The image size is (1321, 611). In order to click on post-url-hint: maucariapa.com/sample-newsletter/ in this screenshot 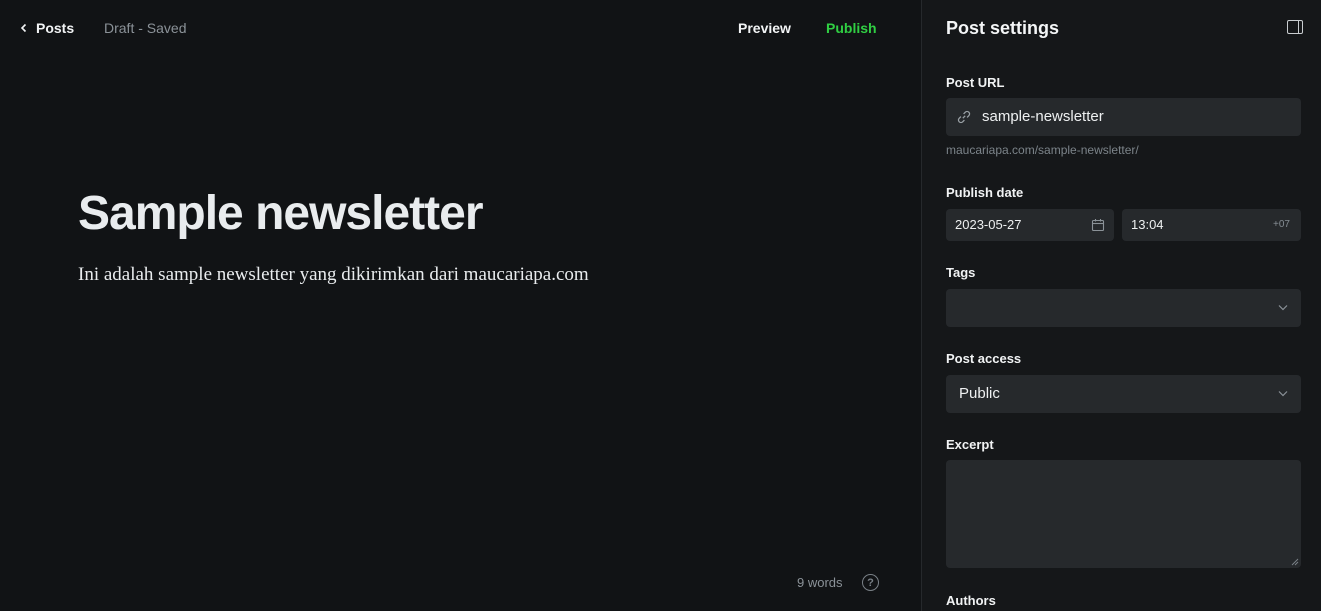, I will do `click(1042, 150)`.